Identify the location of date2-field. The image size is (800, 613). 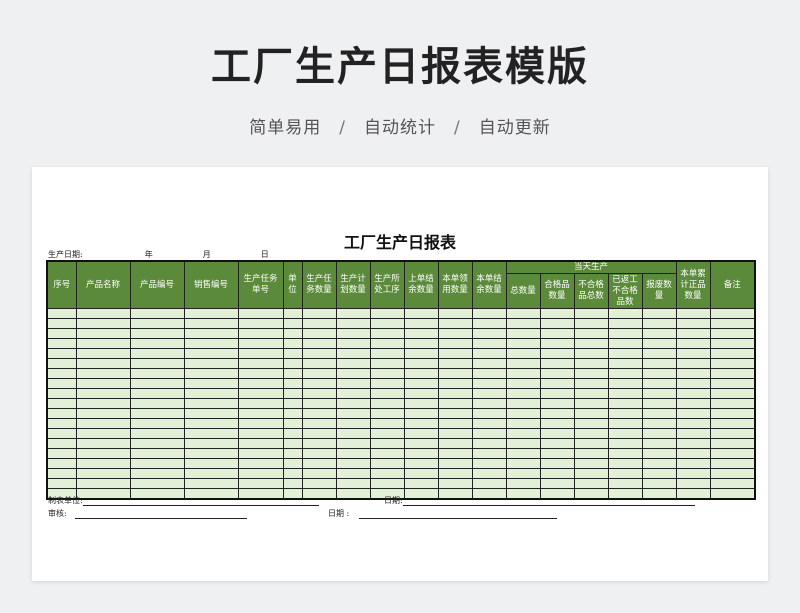
(458, 515).